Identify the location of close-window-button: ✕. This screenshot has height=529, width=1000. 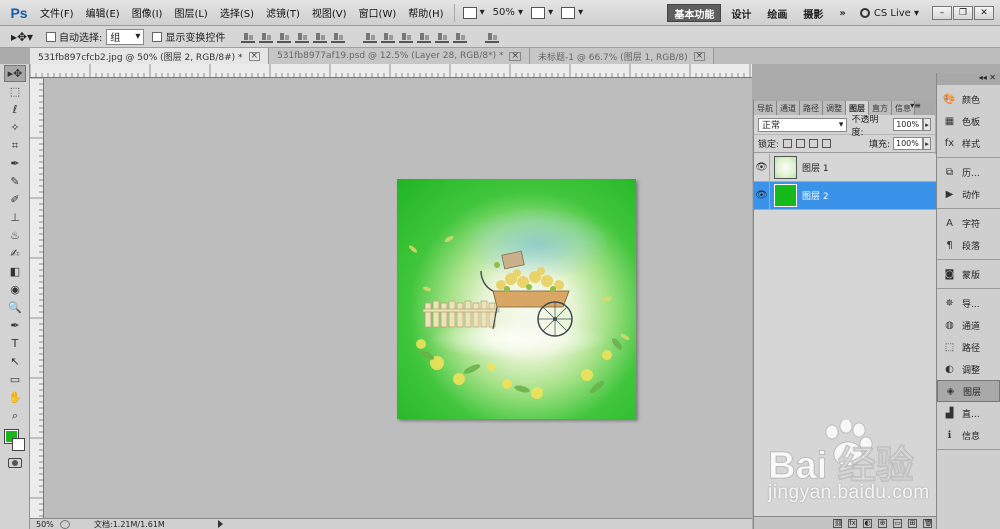
(984, 13).